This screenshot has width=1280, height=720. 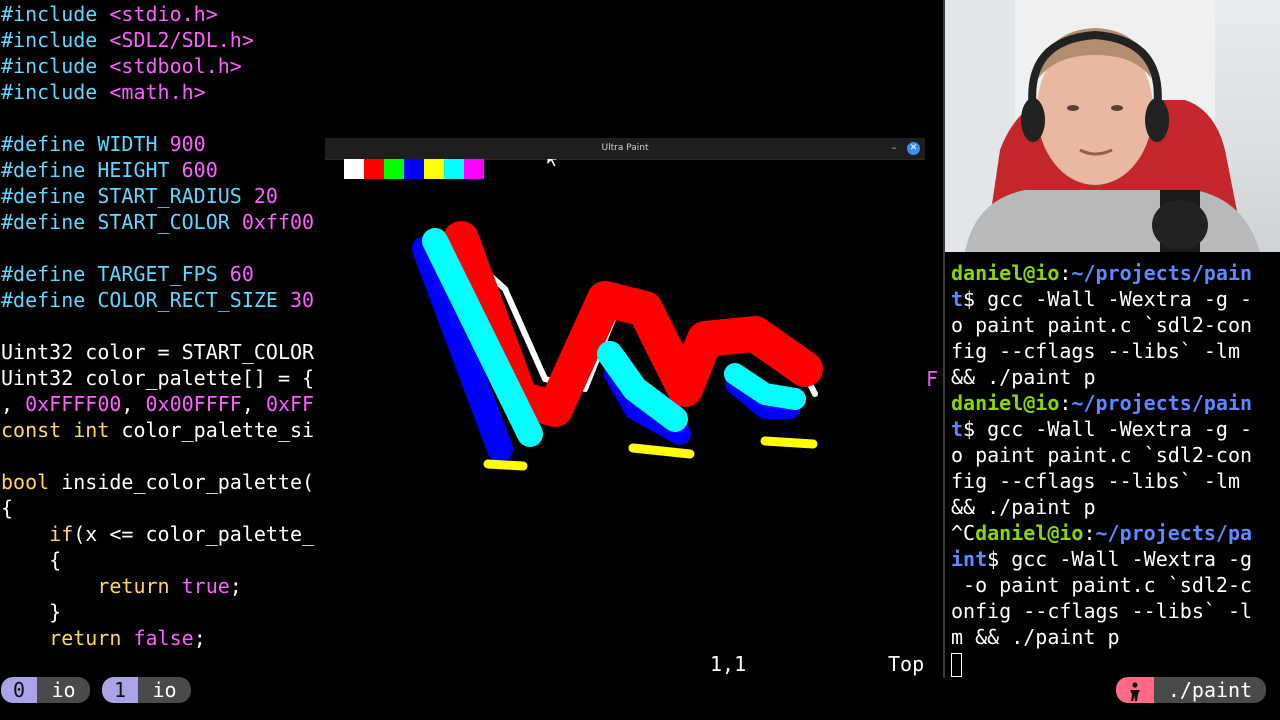 What do you see at coordinates (139, 196) in the screenshot?
I see `code-line: #define START_RADIUS 20` at bounding box center [139, 196].